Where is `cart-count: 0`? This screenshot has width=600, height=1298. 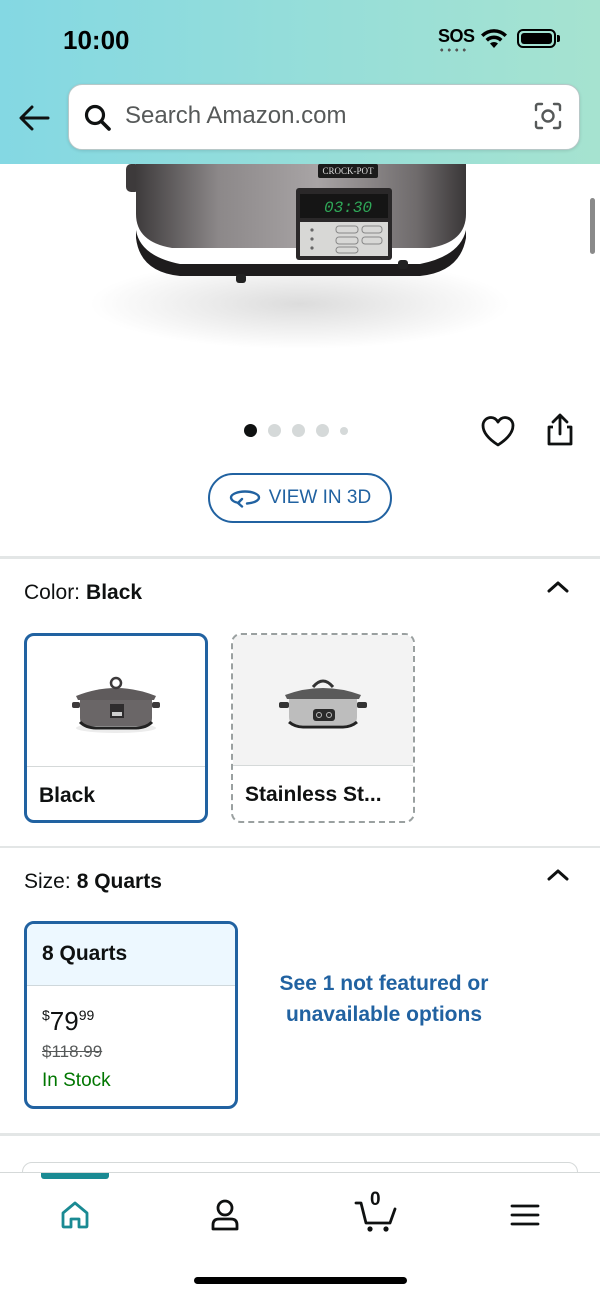 cart-count: 0 is located at coordinates (375, 1199).